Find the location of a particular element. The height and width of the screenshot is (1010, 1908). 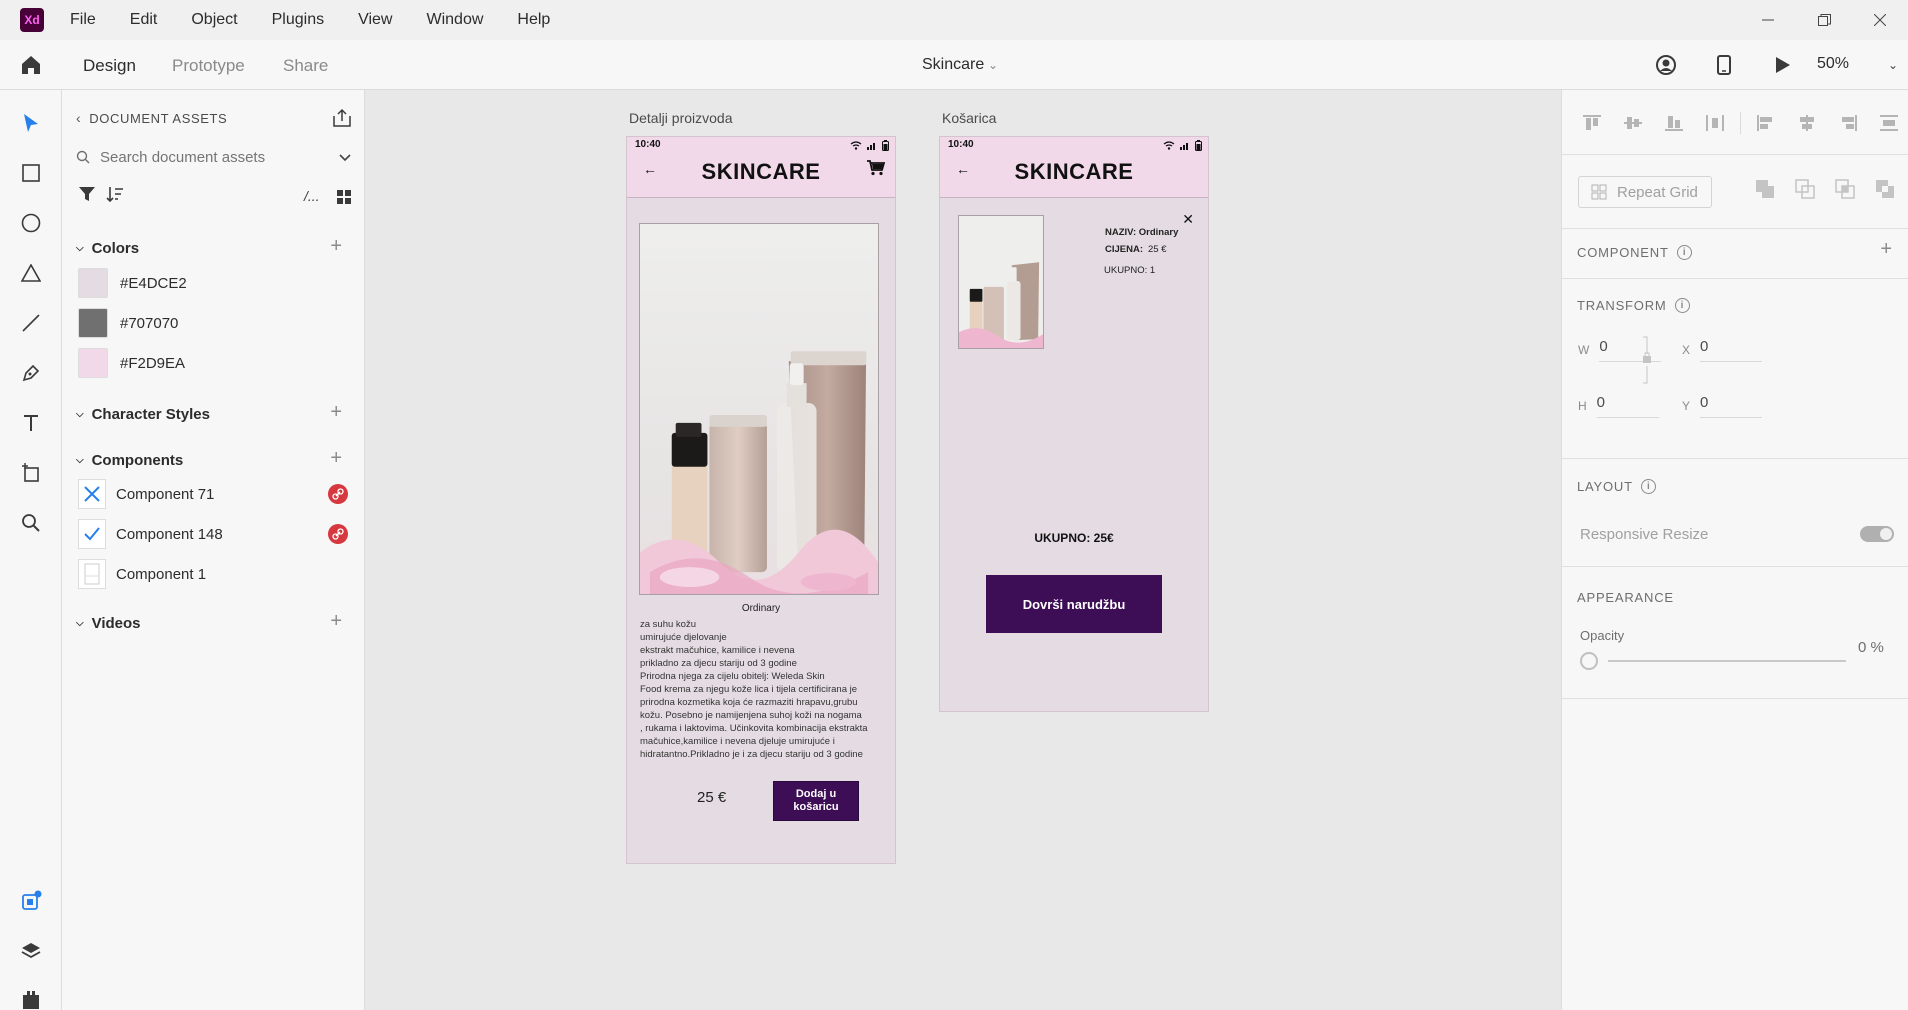

lock-aspect-icon is located at coordinates (1647, 360).